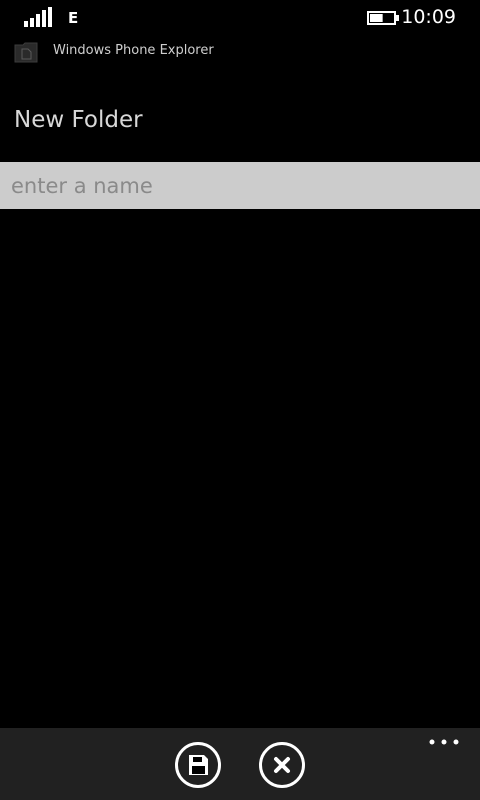 The image size is (480, 800). I want to click on cancel-button, so click(282, 765).